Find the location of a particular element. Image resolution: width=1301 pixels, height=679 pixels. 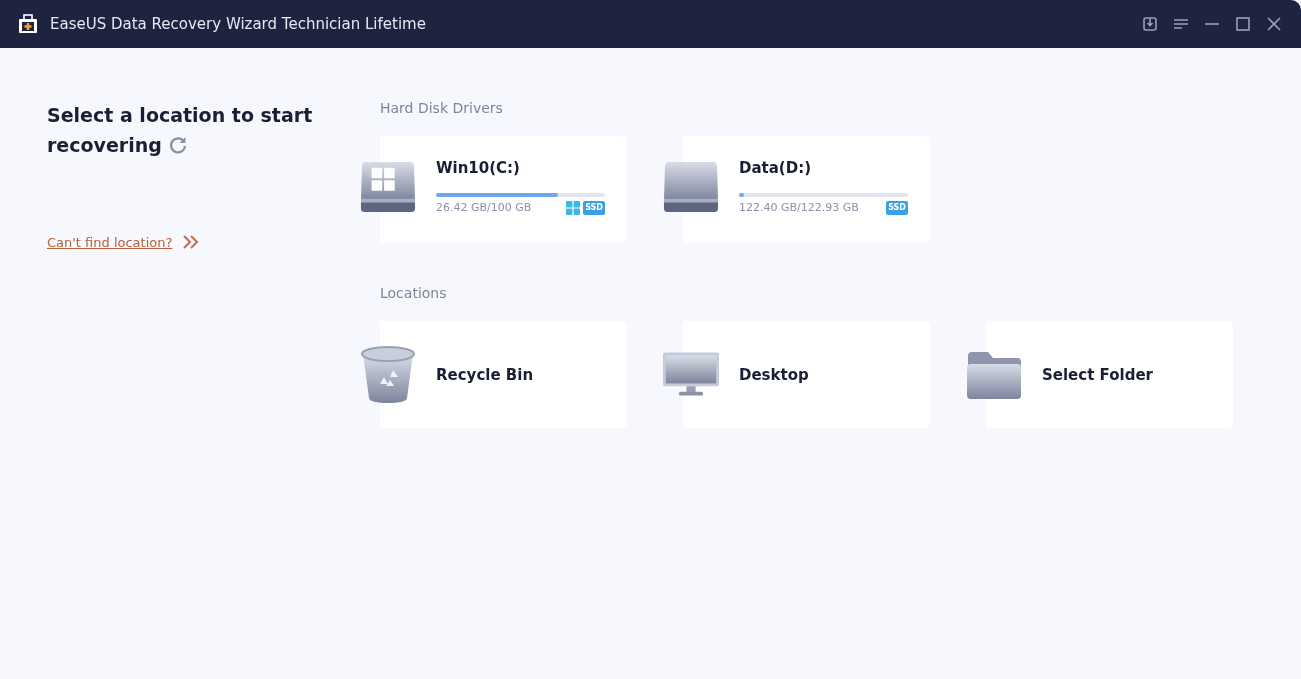

section-label: Hard Disk Drivers is located at coordinates (442, 108).